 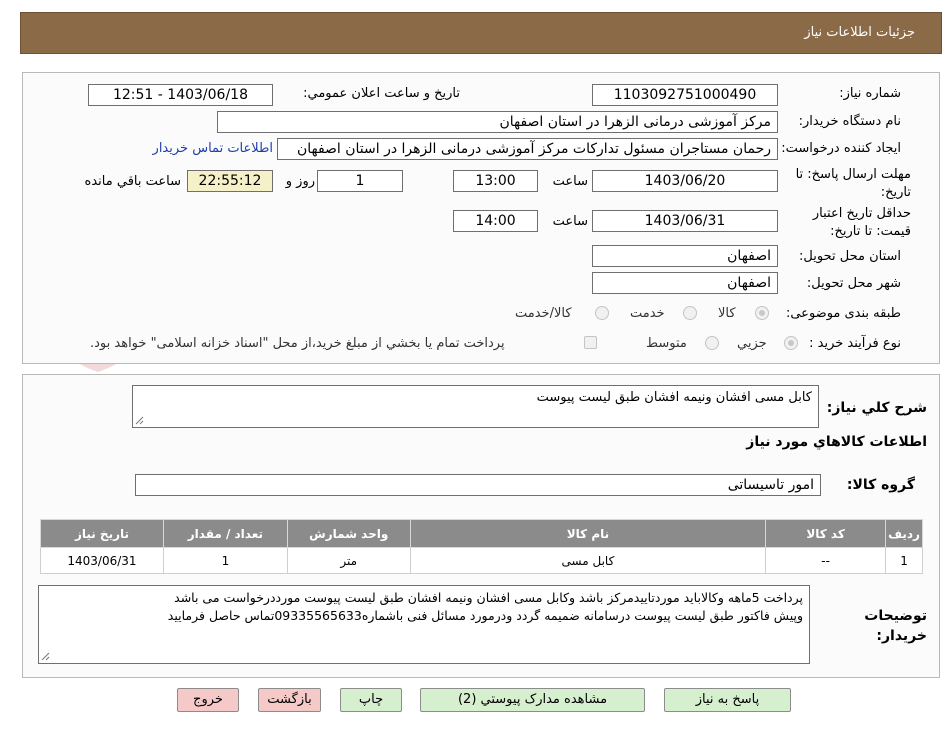 I want to click on deadline-time-field: 13:00, so click(x=495, y=181).